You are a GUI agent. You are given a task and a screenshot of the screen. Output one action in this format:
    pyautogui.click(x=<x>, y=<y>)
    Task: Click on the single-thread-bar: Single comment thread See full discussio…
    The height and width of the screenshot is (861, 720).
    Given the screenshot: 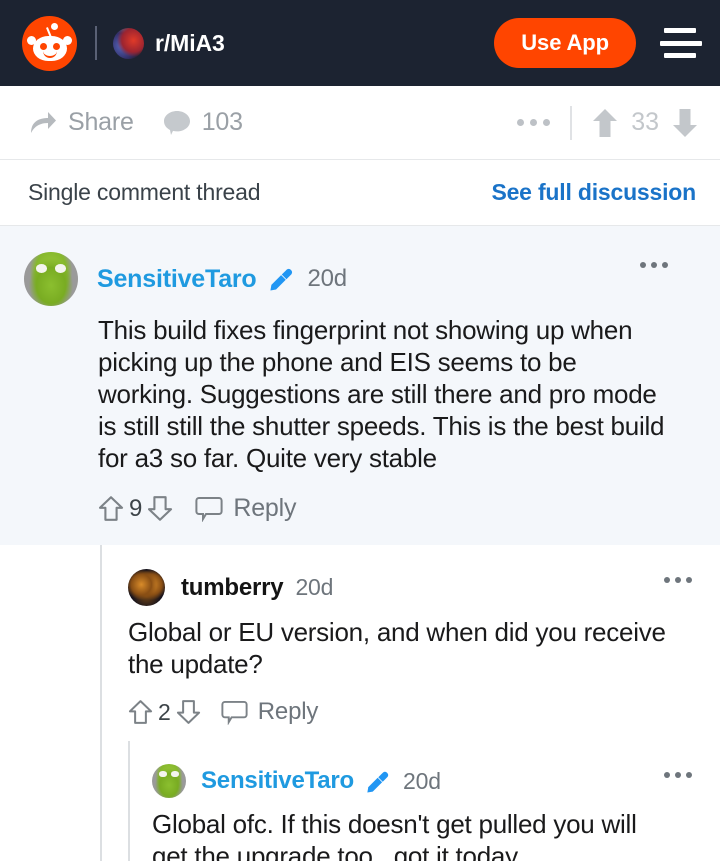 What is the action you would take?
    pyautogui.click(x=360, y=193)
    